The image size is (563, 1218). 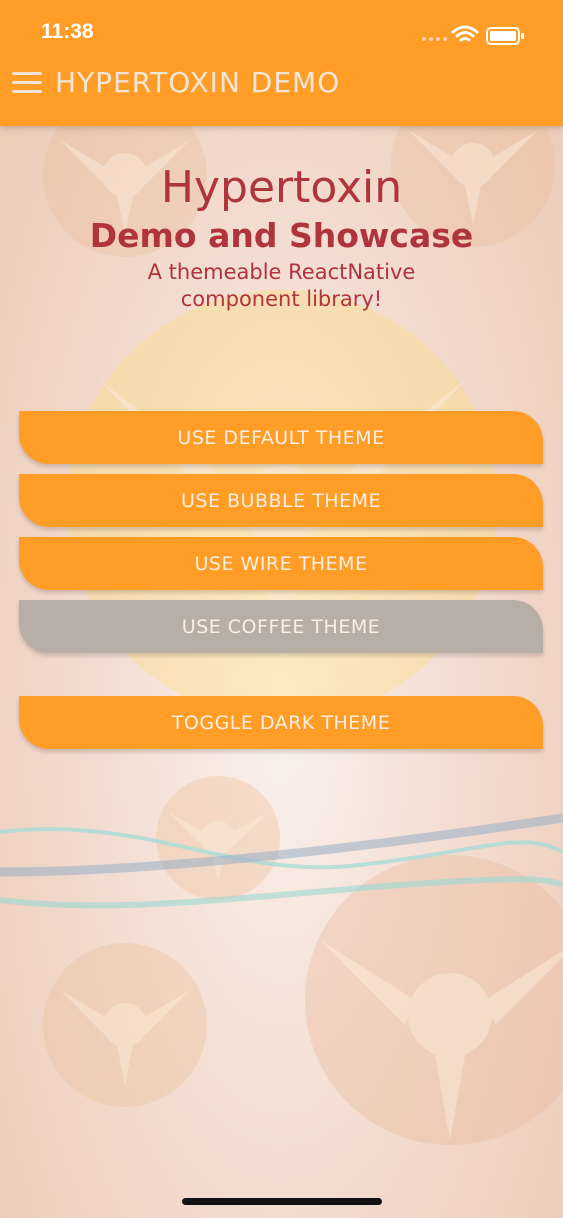 I want to click on hero-subtitle: Demo and Showcase, so click(x=281, y=235).